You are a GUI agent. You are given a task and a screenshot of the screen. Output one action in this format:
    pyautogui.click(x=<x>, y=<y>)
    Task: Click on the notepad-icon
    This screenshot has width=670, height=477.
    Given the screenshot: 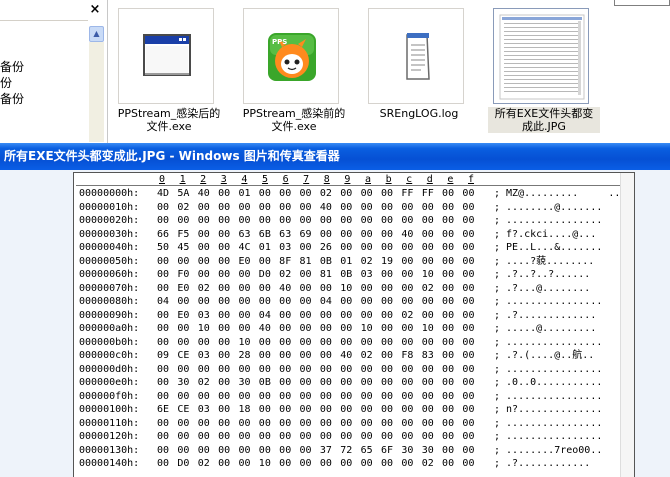 What is the action you would take?
    pyautogui.click(x=416, y=56)
    